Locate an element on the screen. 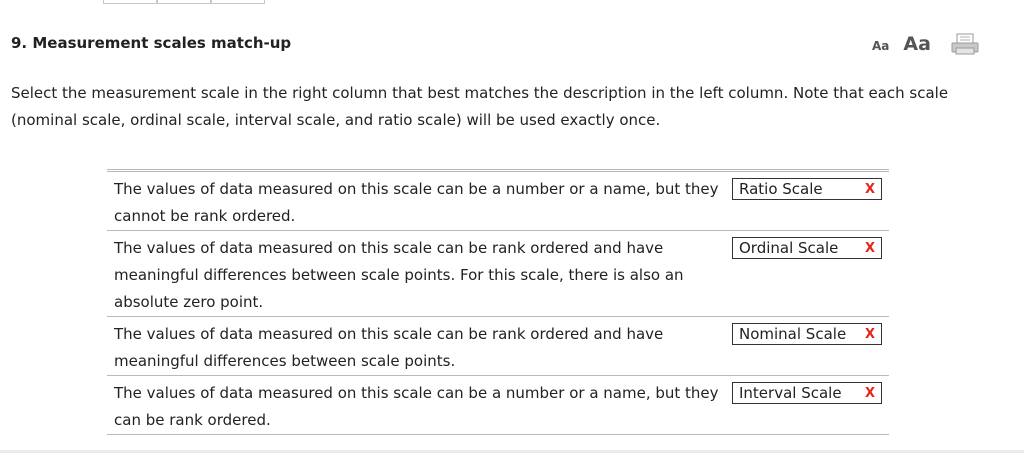 The height and width of the screenshot is (453, 1024). print-icon is located at coordinates (965, 44).